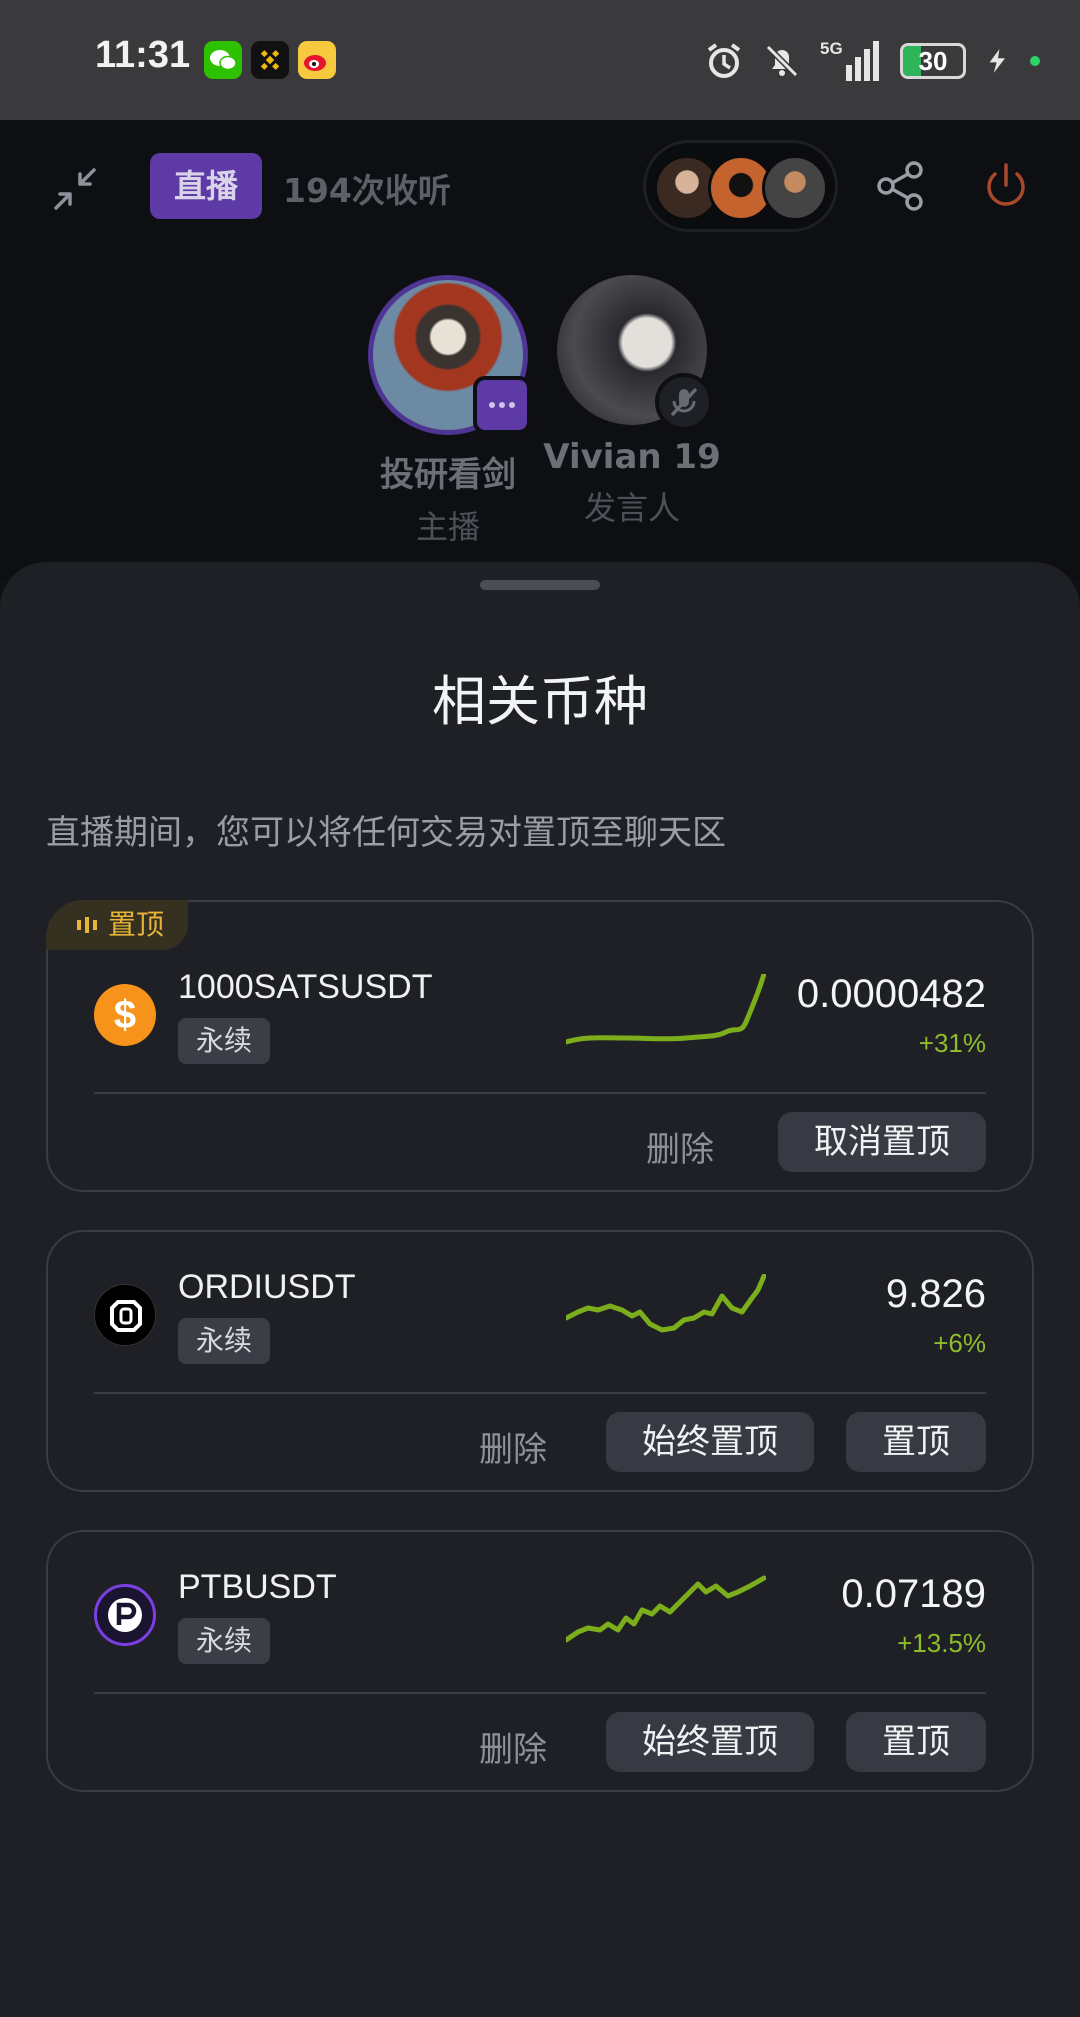 The image size is (1080, 2017). Describe the element at coordinates (540, 585) in the screenshot. I see `drag-handle` at that location.